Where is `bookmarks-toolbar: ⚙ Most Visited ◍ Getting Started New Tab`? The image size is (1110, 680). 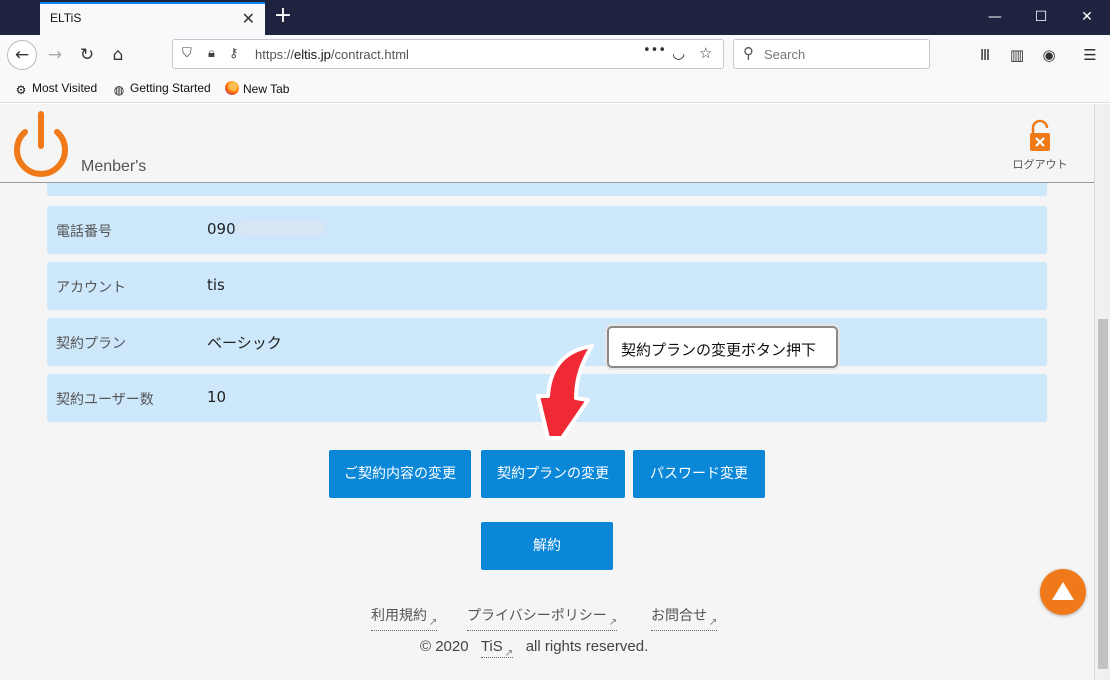 bookmarks-toolbar: ⚙ Most Visited ◍ Getting Started New Tab is located at coordinates (555, 89).